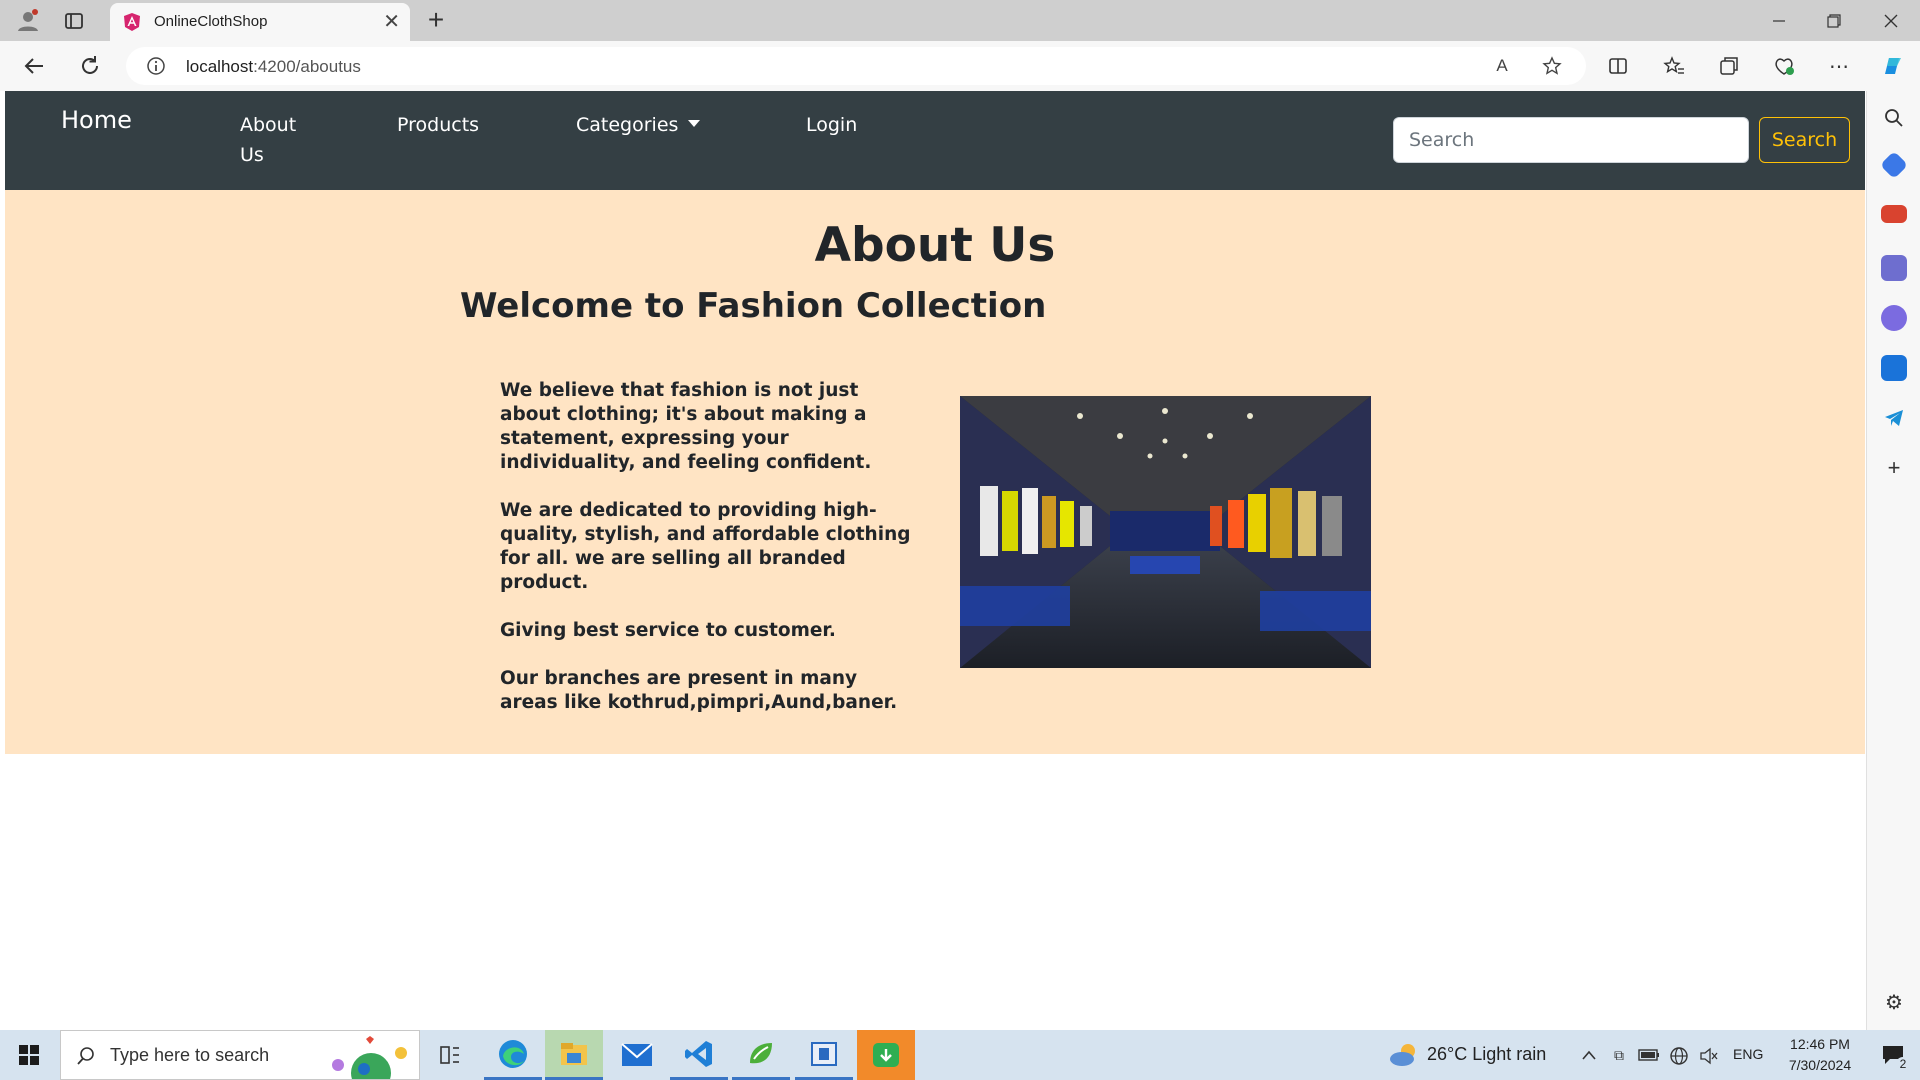  Describe the element at coordinates (1894, 165) in the screenshot. I see `sidebar-shopping-icon` at that location.